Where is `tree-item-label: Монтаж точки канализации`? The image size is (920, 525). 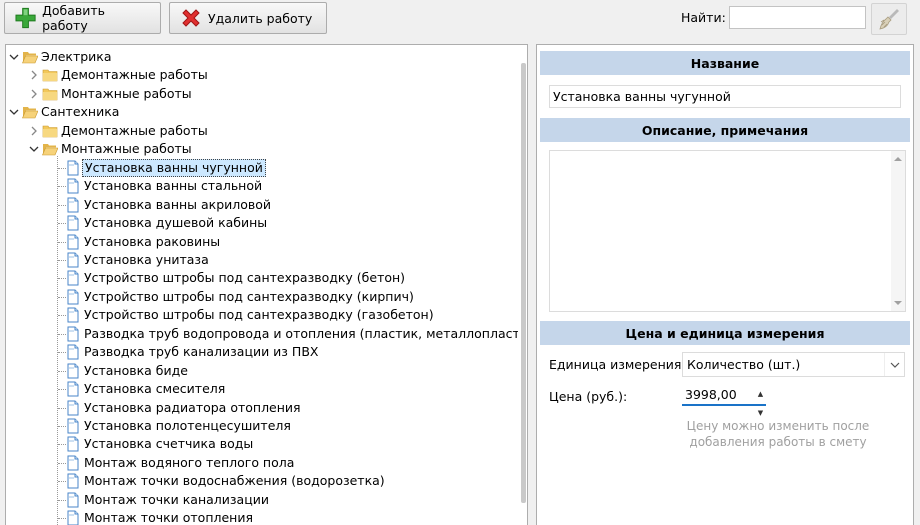 tree-item-label: Монтаж точки канализации is located at coordinates (176, 499).